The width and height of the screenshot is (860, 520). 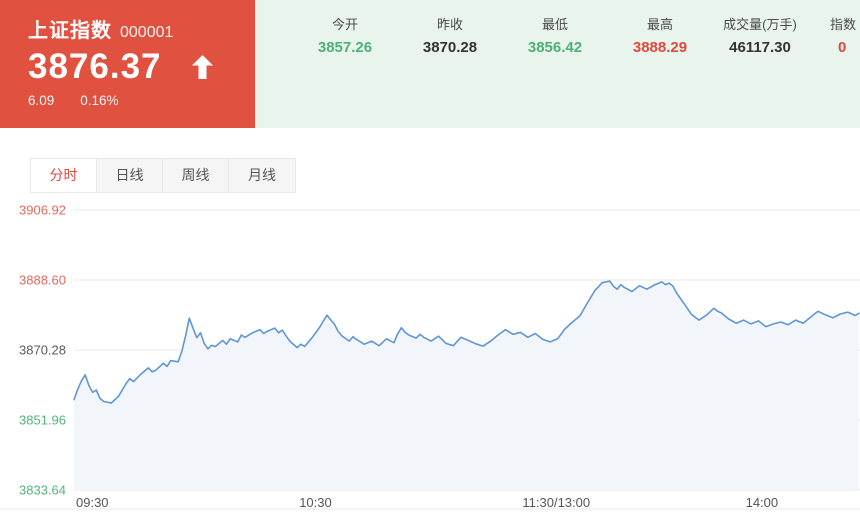 I want to click on y-axis-label: 3906.92, so click(x=42, y=210).